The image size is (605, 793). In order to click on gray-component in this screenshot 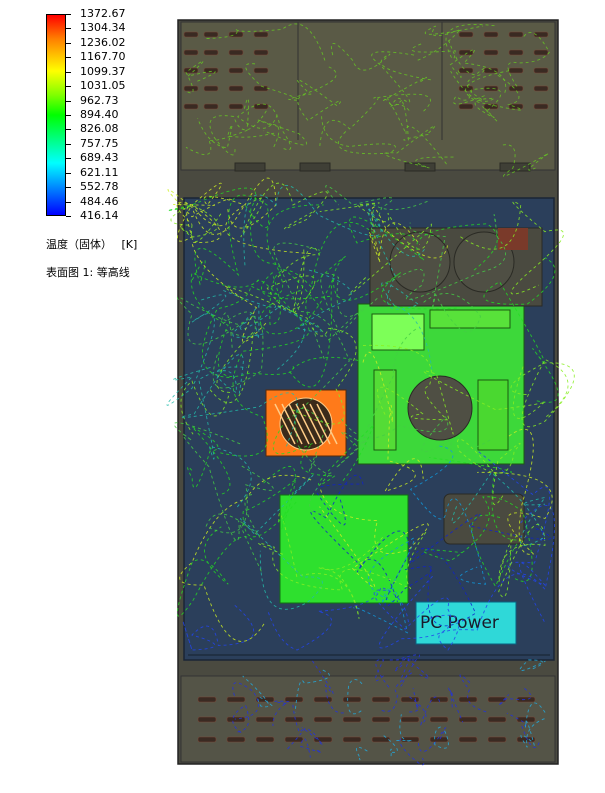, I will do `click(484, 519)`.